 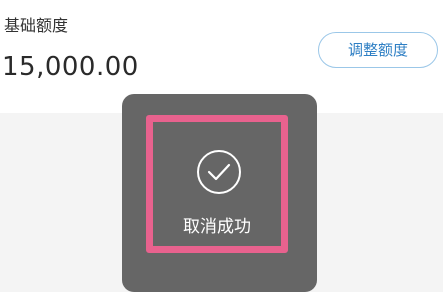 What do you see at coordinates (217, 227) in the screenshot?
I see `toast-message: 取消成功` at bounding box center [217, 227].